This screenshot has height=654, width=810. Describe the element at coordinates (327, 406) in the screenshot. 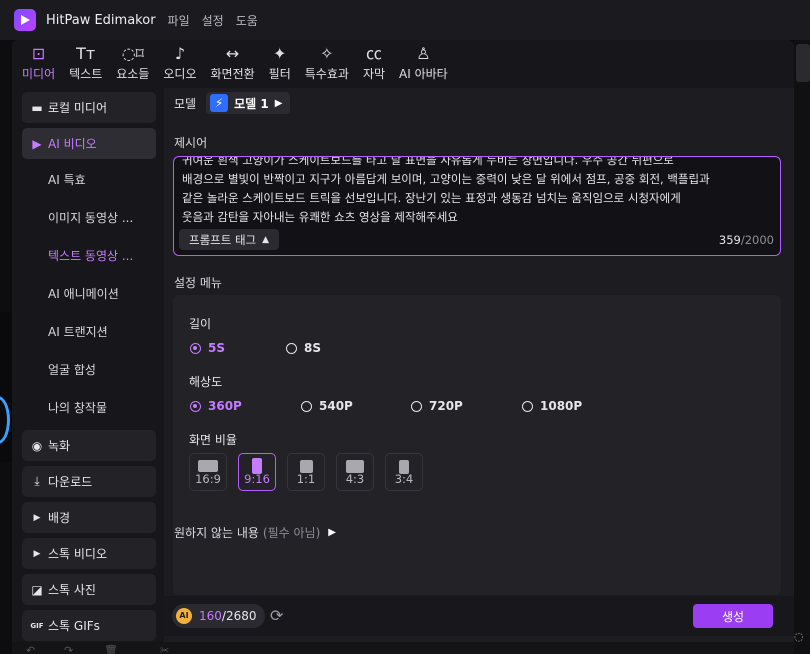

I see `resolution-option-540p: 540P` at that location.